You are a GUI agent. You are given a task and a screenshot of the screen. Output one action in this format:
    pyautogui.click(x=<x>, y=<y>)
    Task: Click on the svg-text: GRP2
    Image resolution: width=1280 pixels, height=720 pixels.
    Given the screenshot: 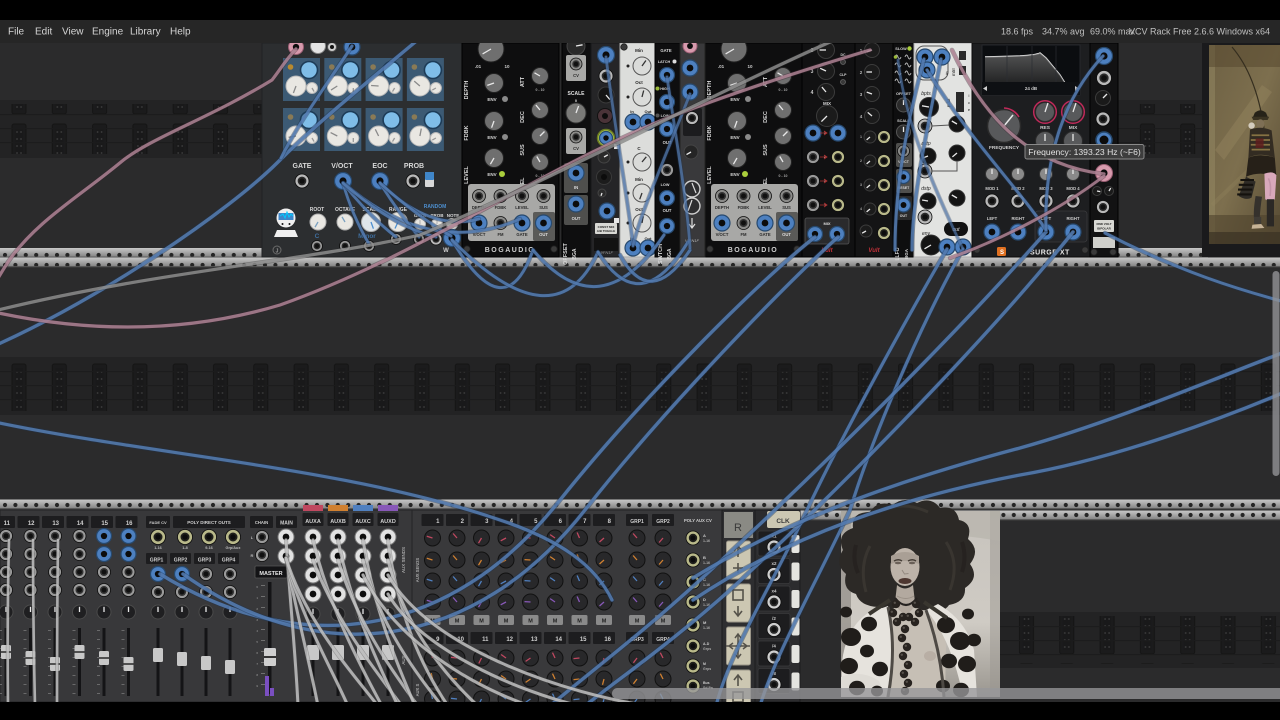 What is the action you would take?
    pyautogui.click(x=181, y=561)
    